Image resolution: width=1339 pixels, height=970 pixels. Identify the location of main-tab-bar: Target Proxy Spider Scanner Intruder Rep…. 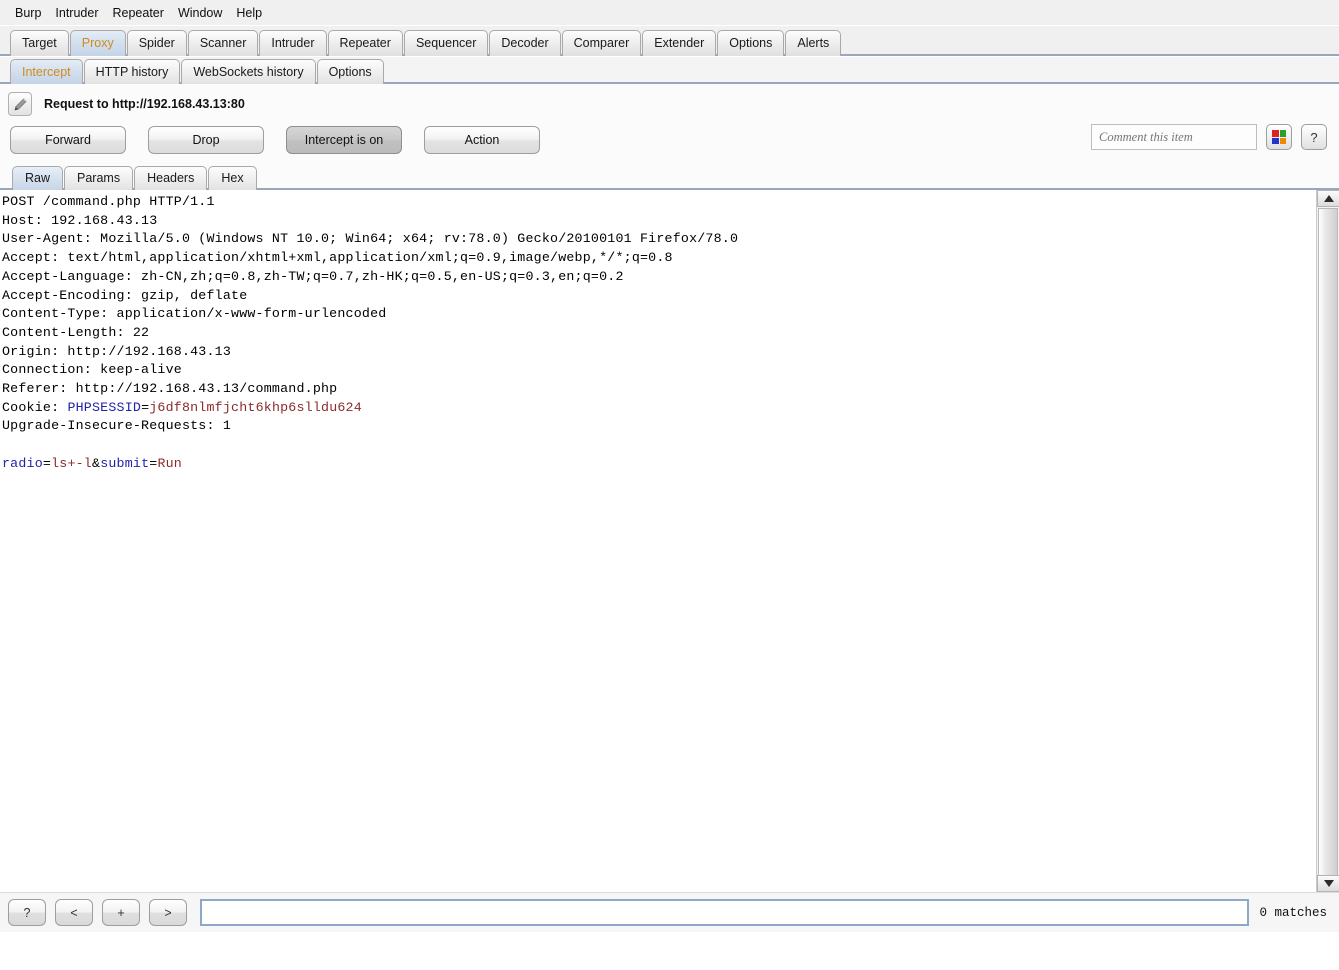
(669, 41).